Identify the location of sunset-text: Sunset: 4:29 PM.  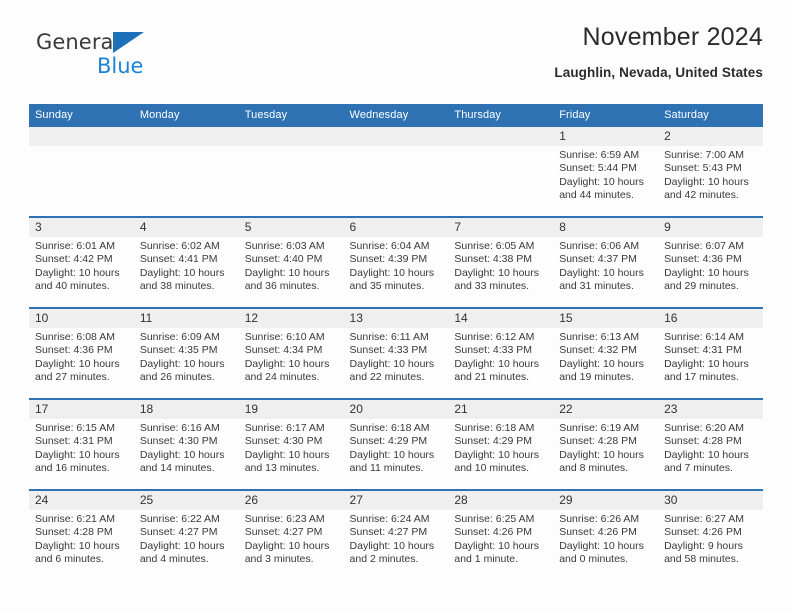
(493, 441).